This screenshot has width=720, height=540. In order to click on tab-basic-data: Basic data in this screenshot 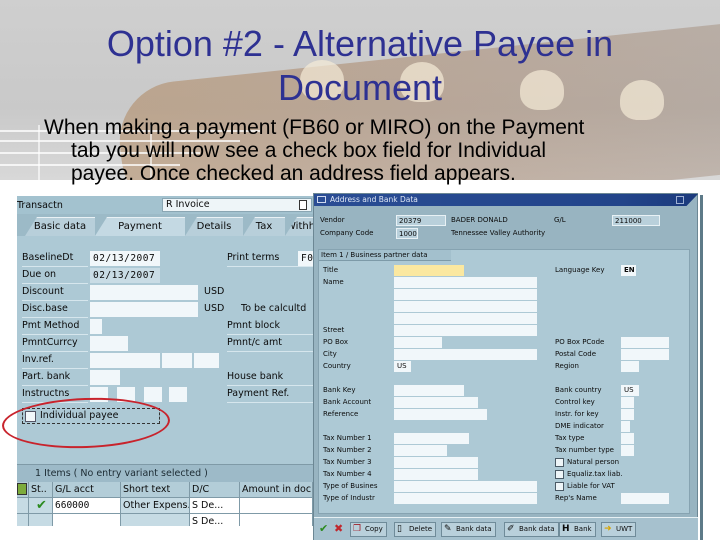, I will do `click(60, 226)`.